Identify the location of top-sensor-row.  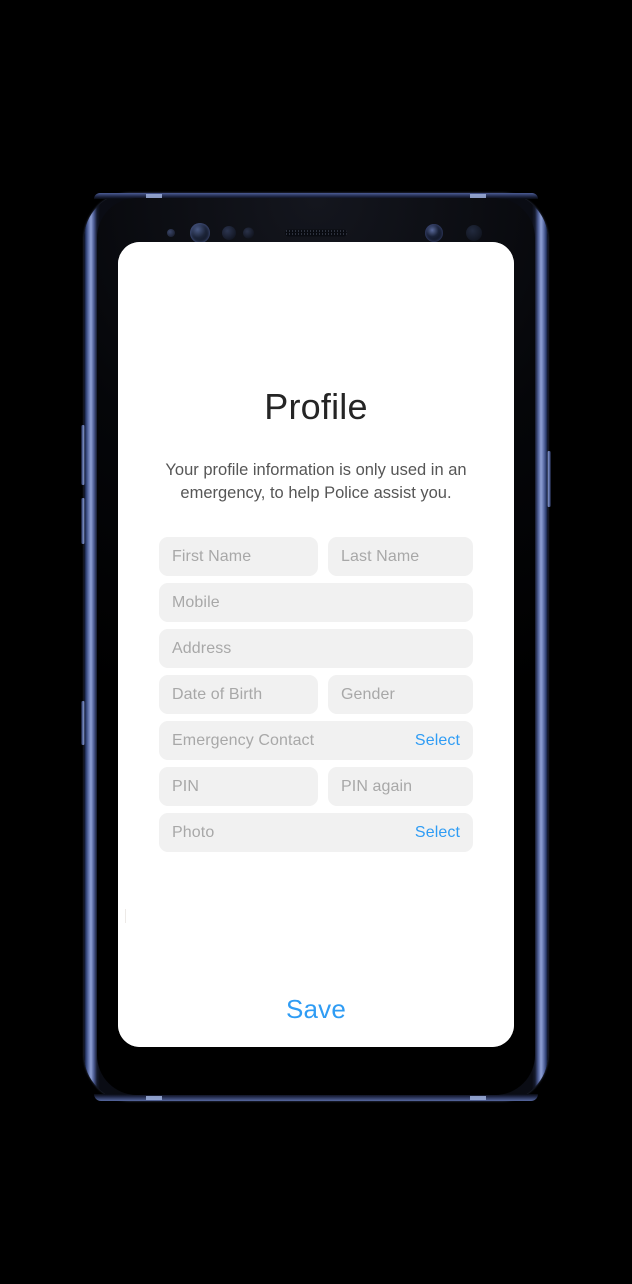
(316, 233).